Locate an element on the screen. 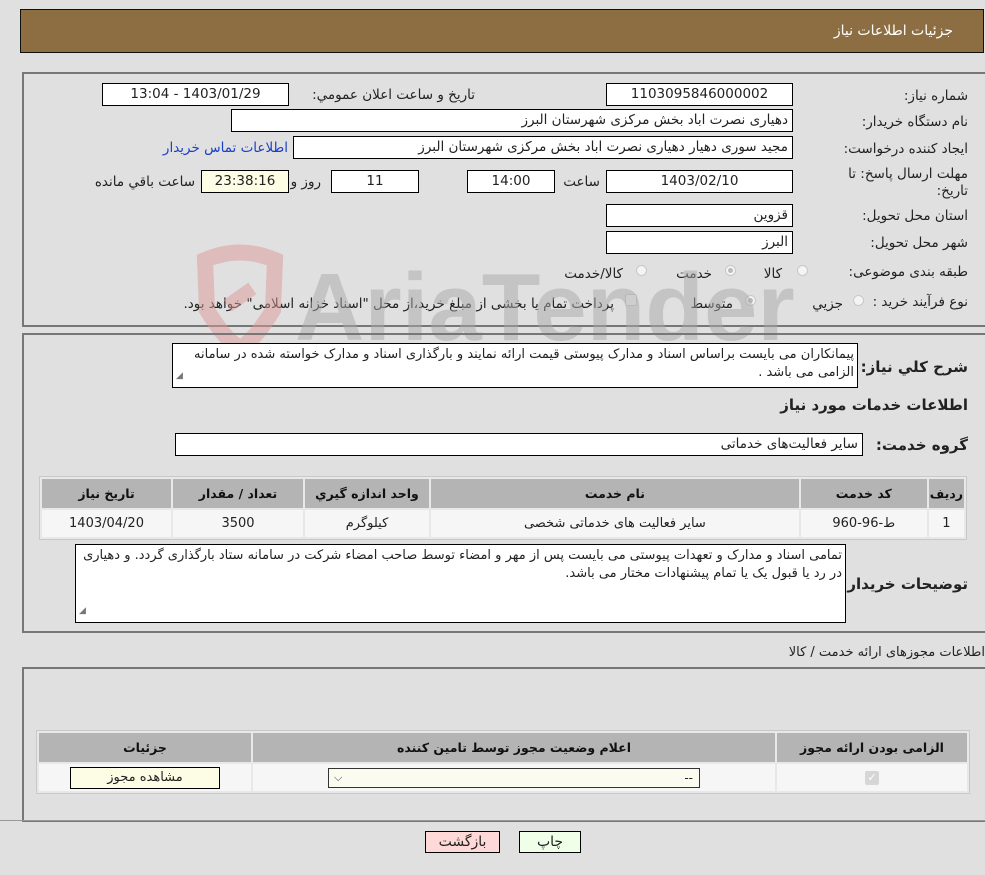  cell-status: -- ⌵ is located at coordinates (514, 777).